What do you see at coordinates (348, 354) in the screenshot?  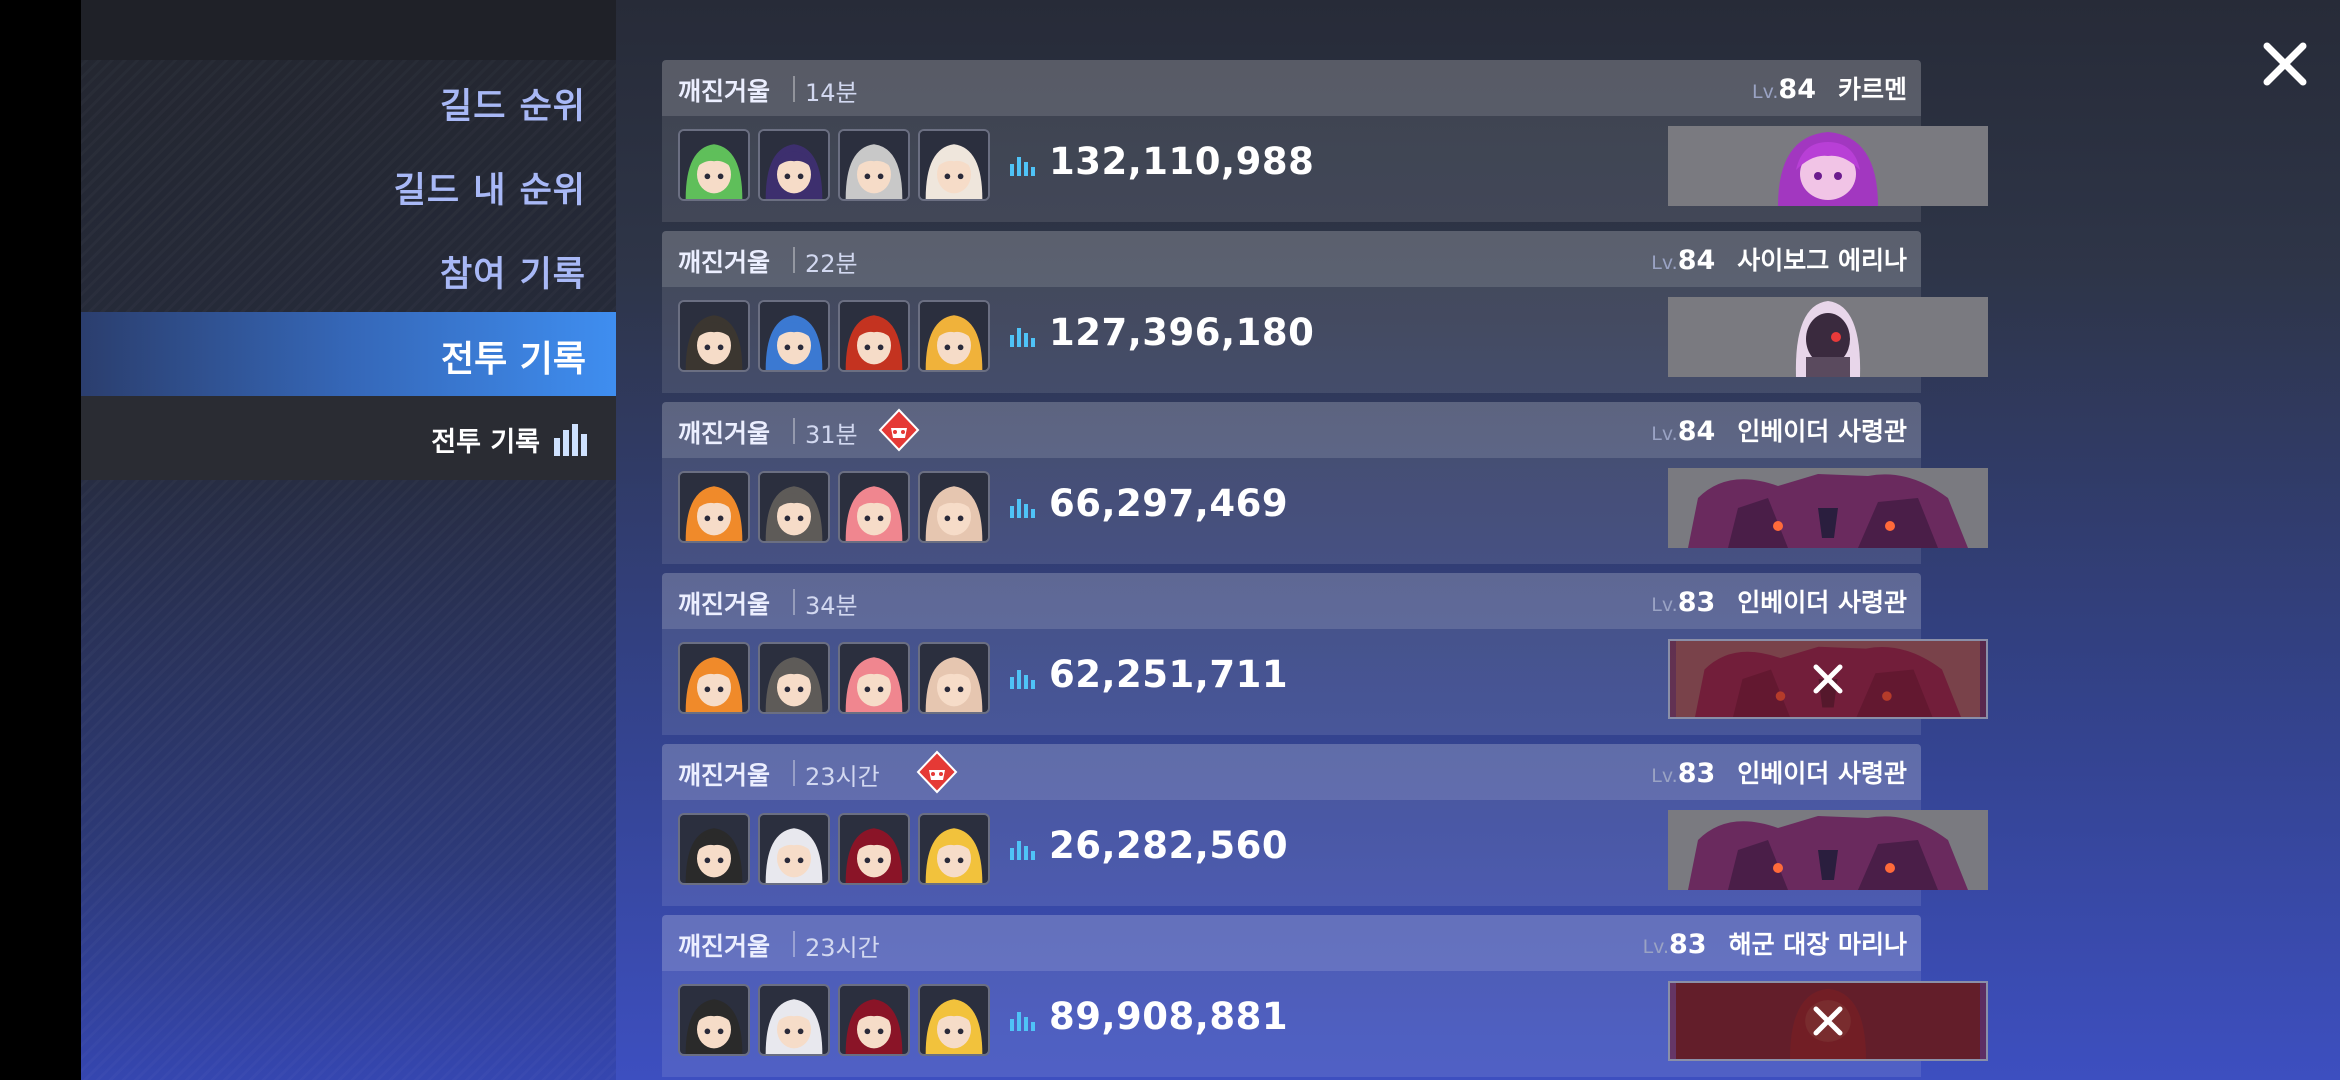 I see `nav-battle-log: 전투 기록` at bounding box center [348, 354].